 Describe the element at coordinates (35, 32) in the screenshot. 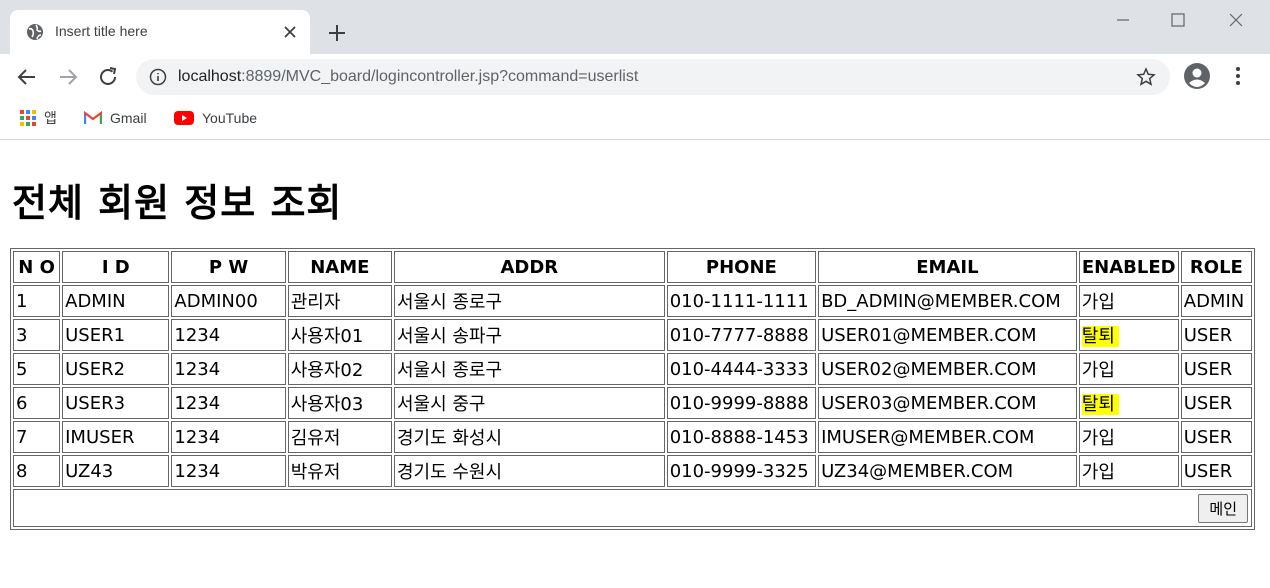

I see `globe-icon` at that location.